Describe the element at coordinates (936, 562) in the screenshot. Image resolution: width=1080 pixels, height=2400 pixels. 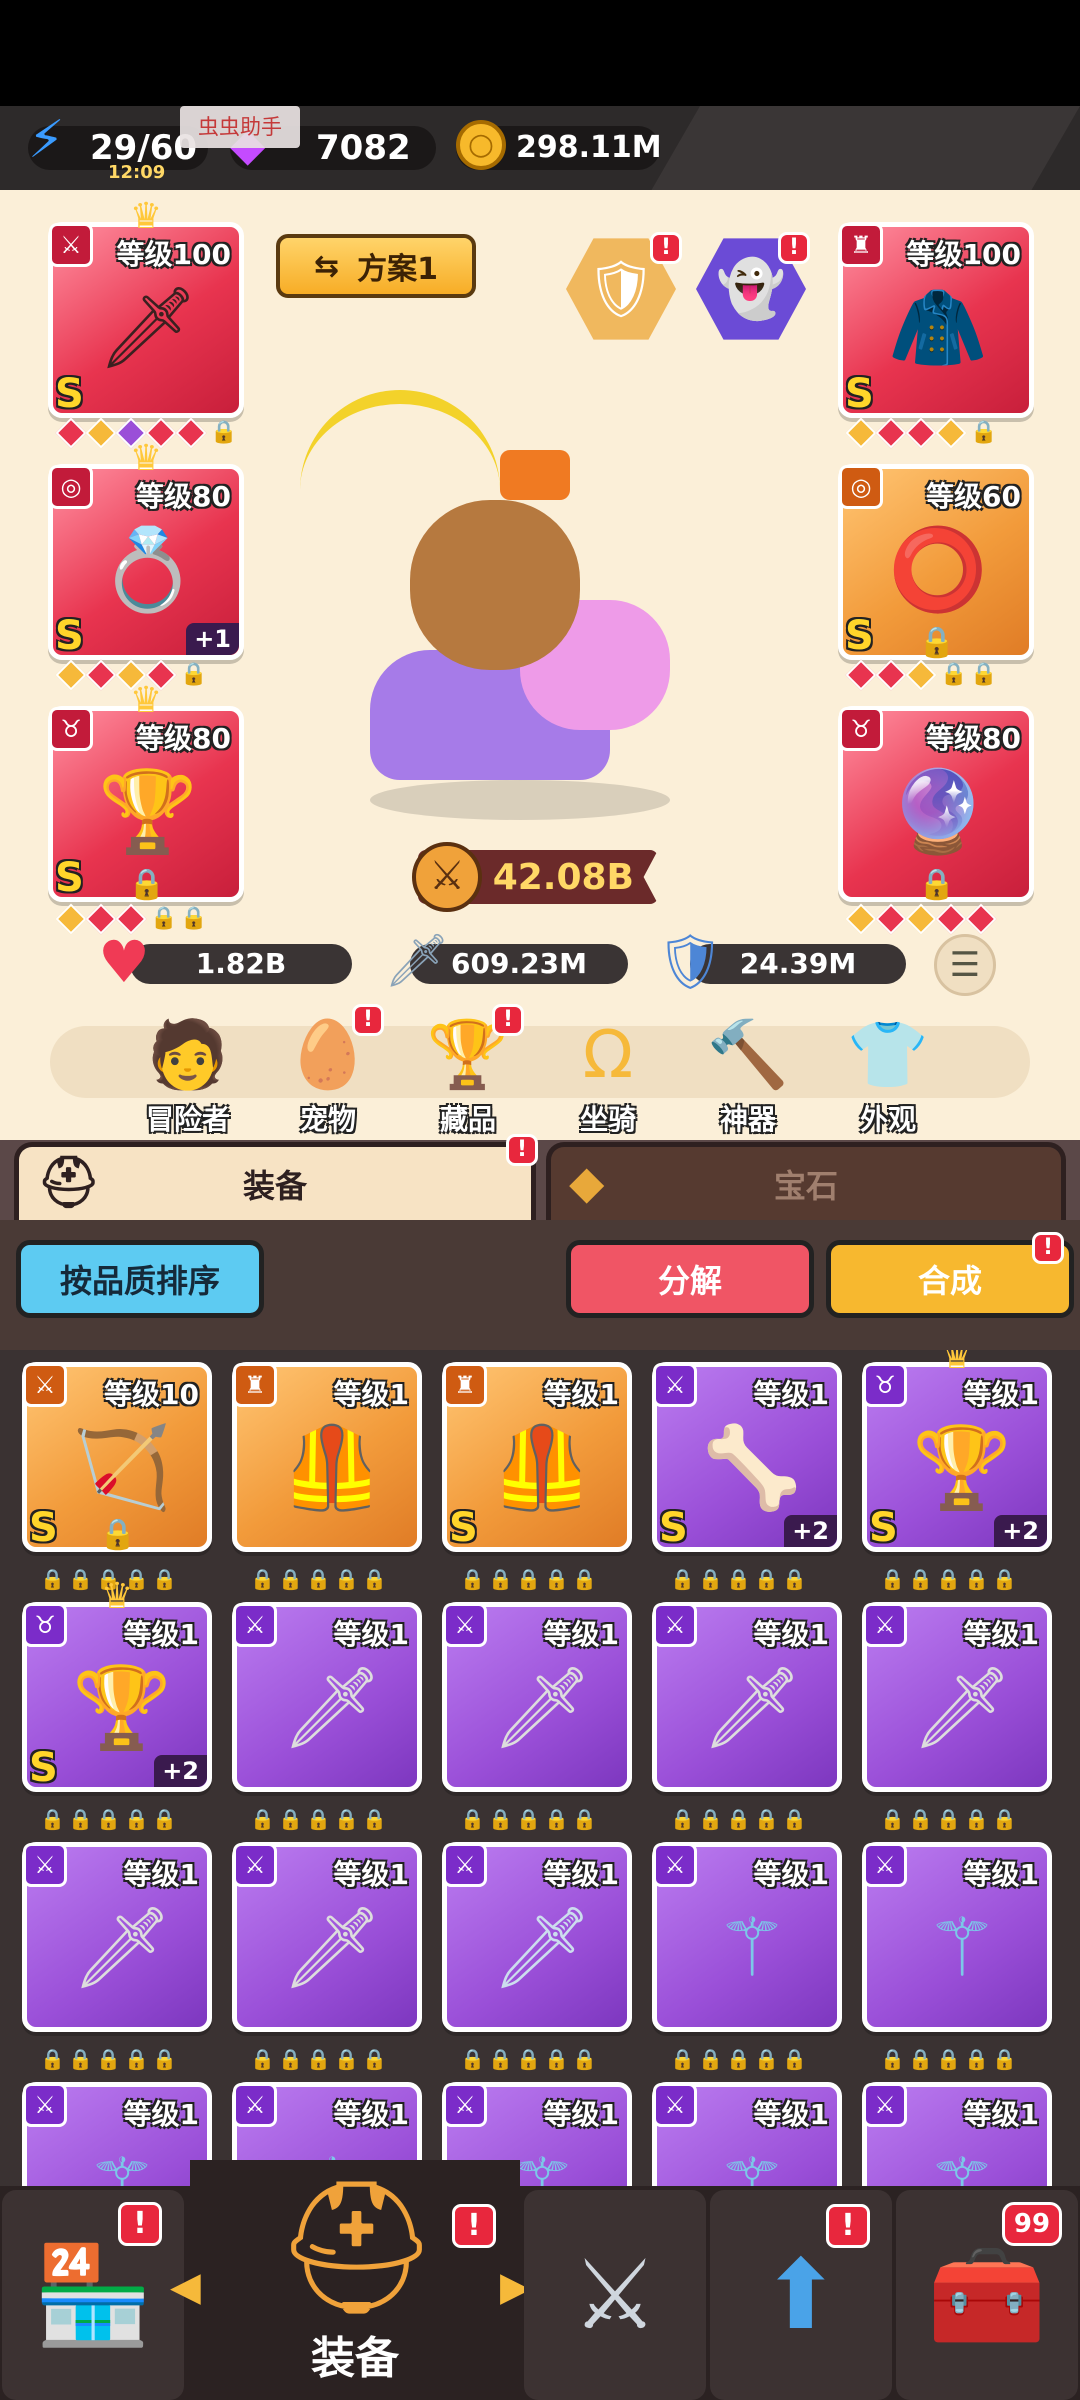
I see `equipped-bracelet-slot: ◎ 等级60 ⭕ S 🔒` at that location.